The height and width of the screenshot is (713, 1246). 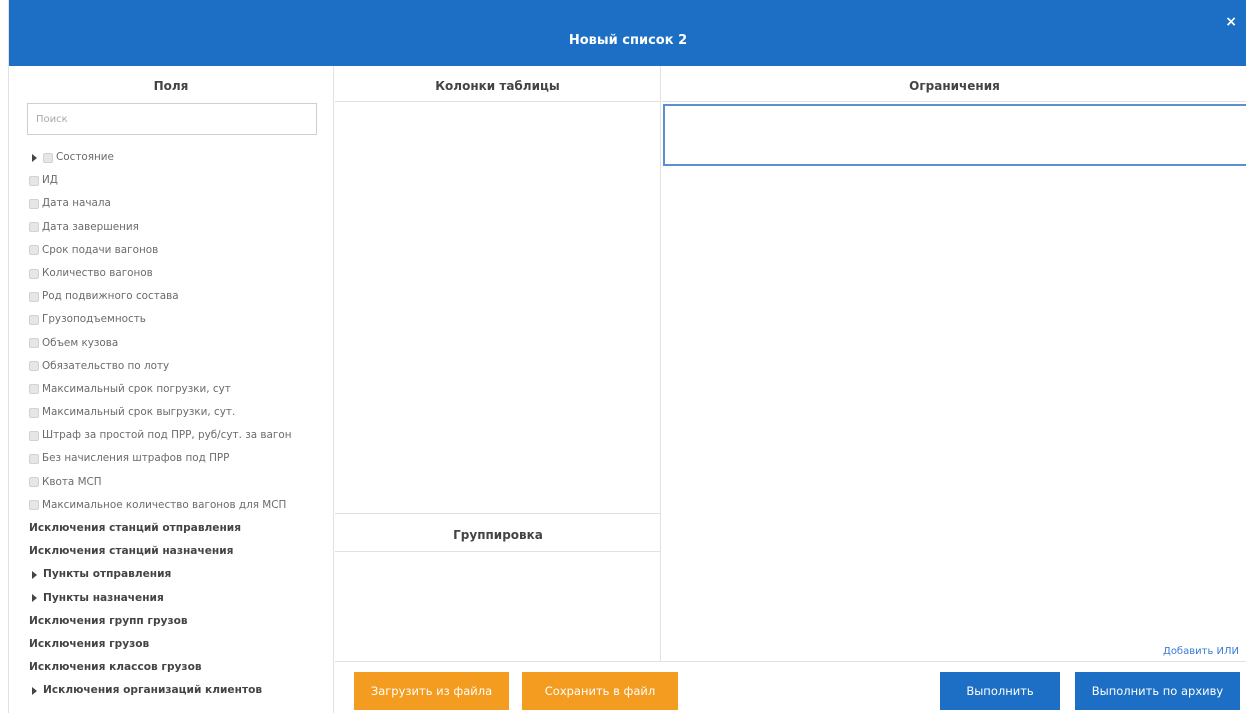 What do you see at coordinates (179, 250) in the screenshot?
I see `field-list-item: Срок подачи вагонов` at bounding box center [179, 250].